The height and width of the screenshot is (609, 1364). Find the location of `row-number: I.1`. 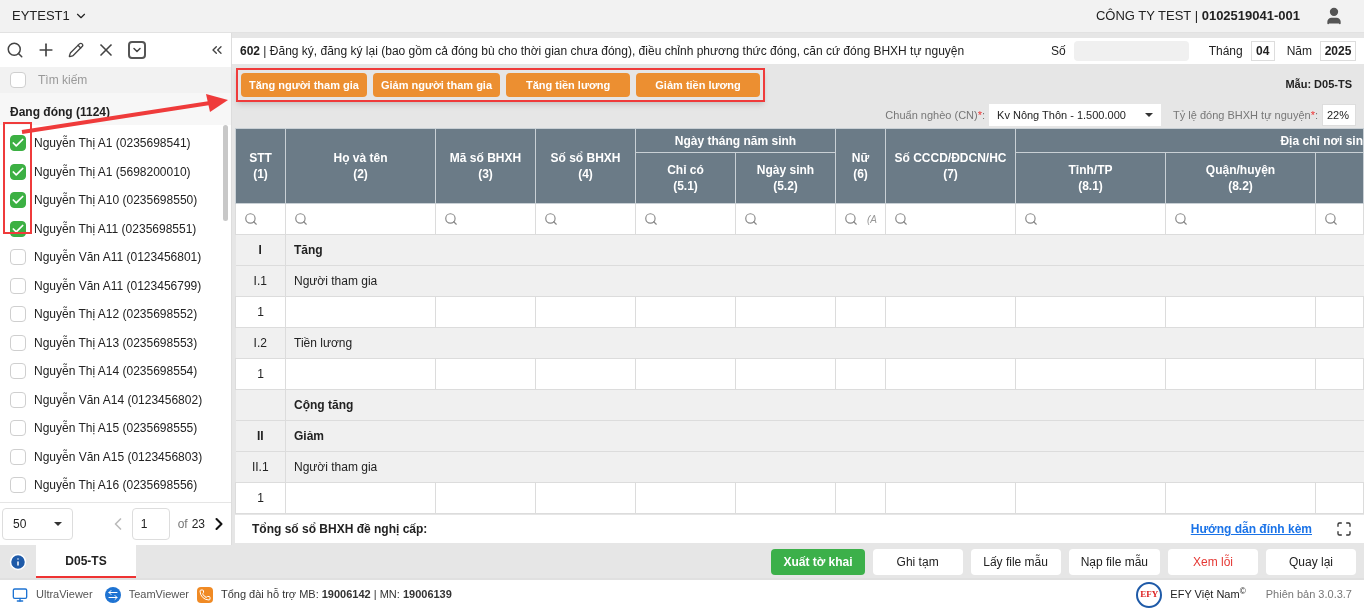

row-number: I.1 is located at coordinates (260, 281).